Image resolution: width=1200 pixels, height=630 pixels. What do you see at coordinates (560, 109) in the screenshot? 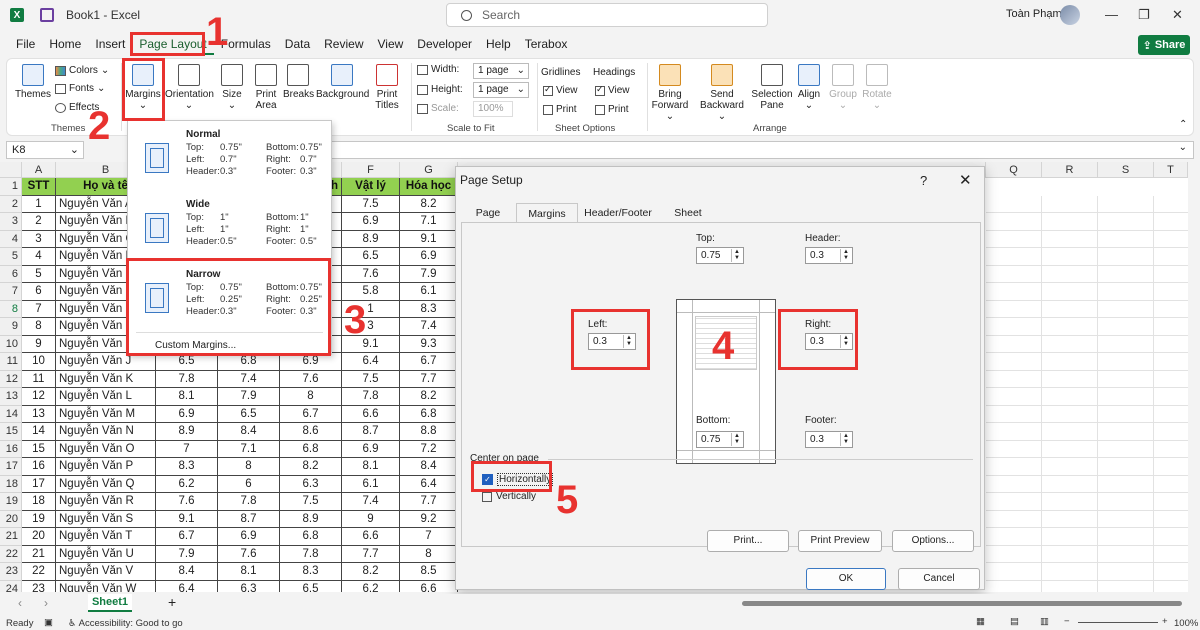
I see `gridlines-print-checkbox: Print` at bounding box center [560, 109].